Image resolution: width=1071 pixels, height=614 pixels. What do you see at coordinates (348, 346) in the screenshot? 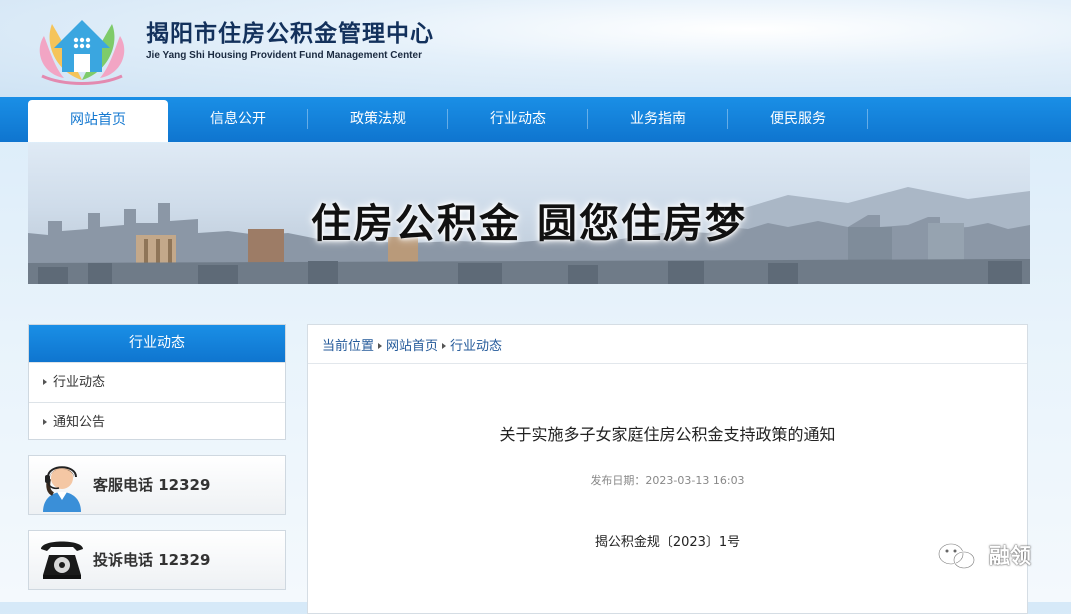
I see `breadcrumb-label: 当前位置` at bounding box center [348, 346].